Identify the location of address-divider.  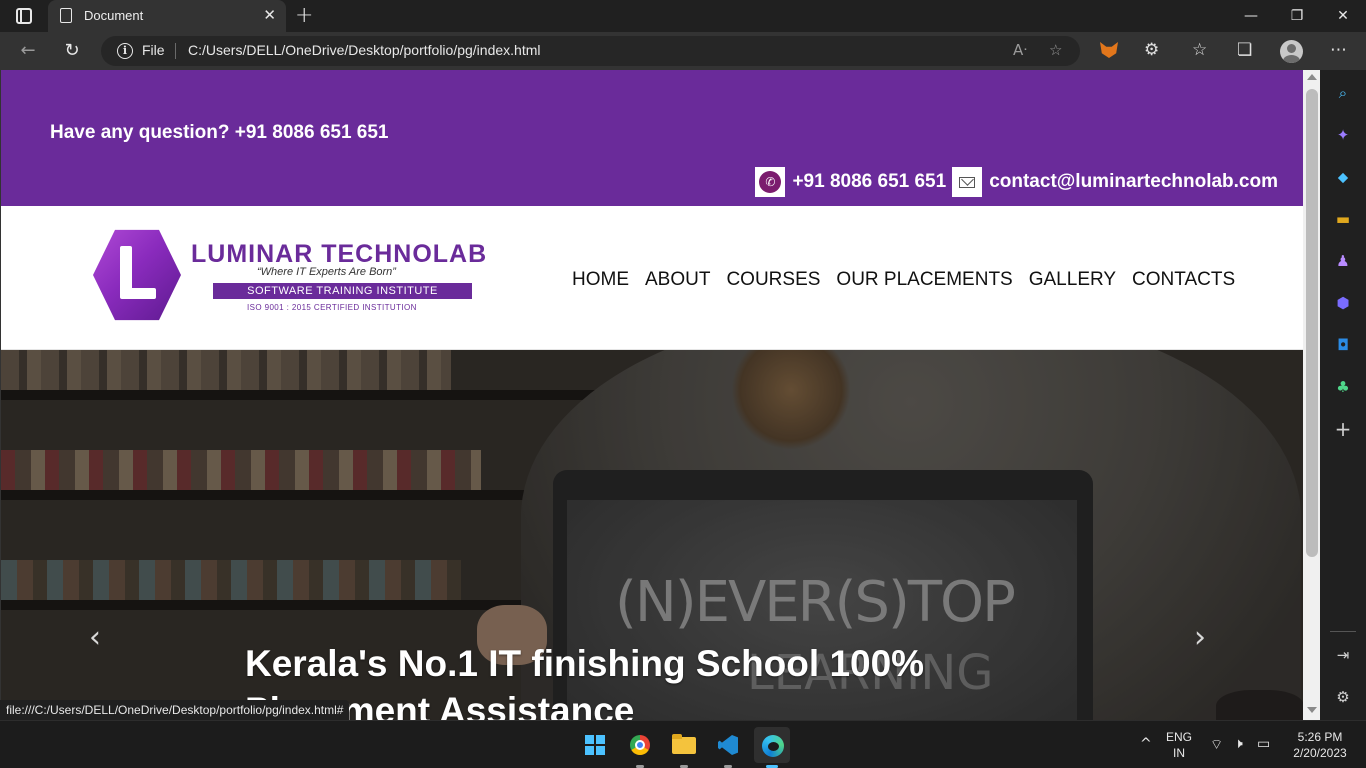
(175, 51).